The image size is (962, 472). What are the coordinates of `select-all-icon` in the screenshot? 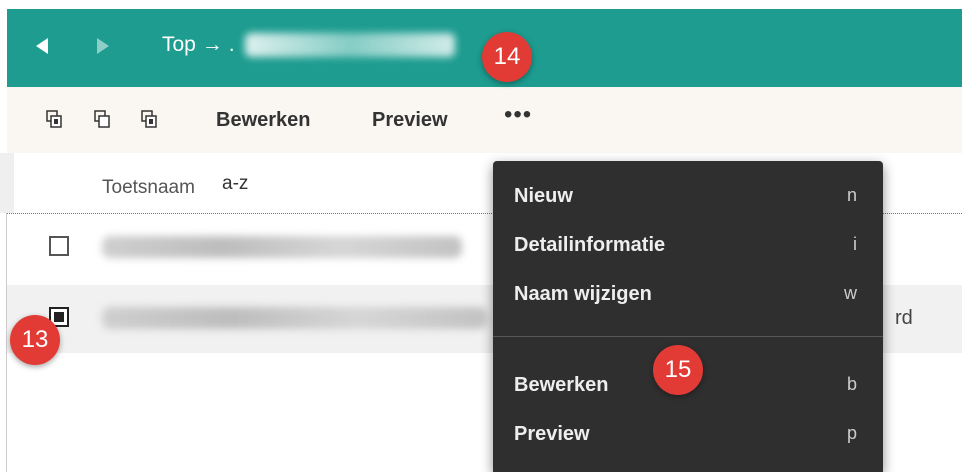 It's located at (54, 119).